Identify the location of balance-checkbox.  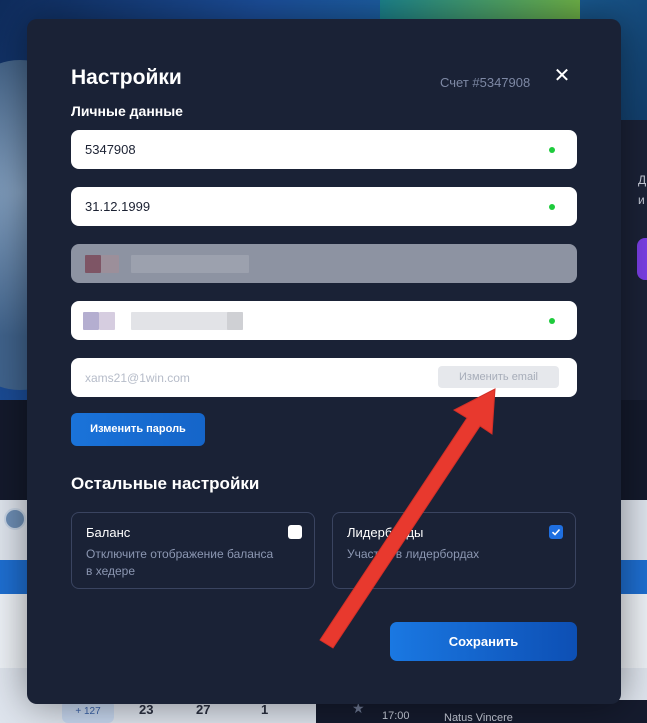
(295, 532).